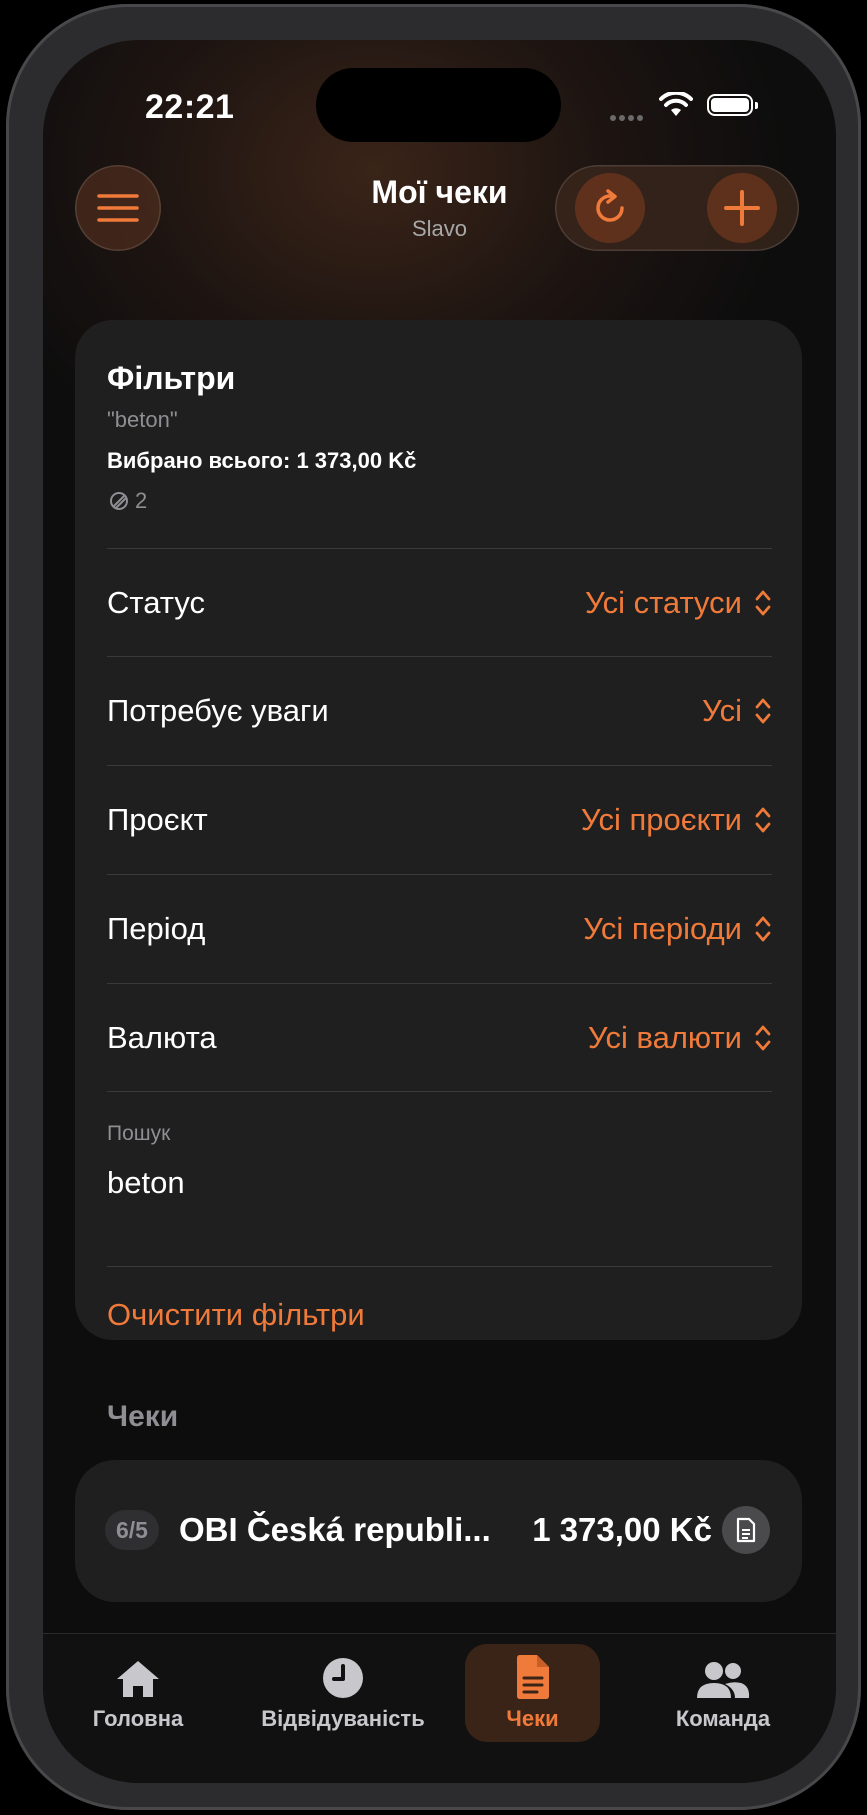 The width and height of the screenshot is (867, 1815). What do you see at coordinates (677, 929) in the screenshot?
I see `filter-row-value: Усі періоди` at bounding box center [677, 929].